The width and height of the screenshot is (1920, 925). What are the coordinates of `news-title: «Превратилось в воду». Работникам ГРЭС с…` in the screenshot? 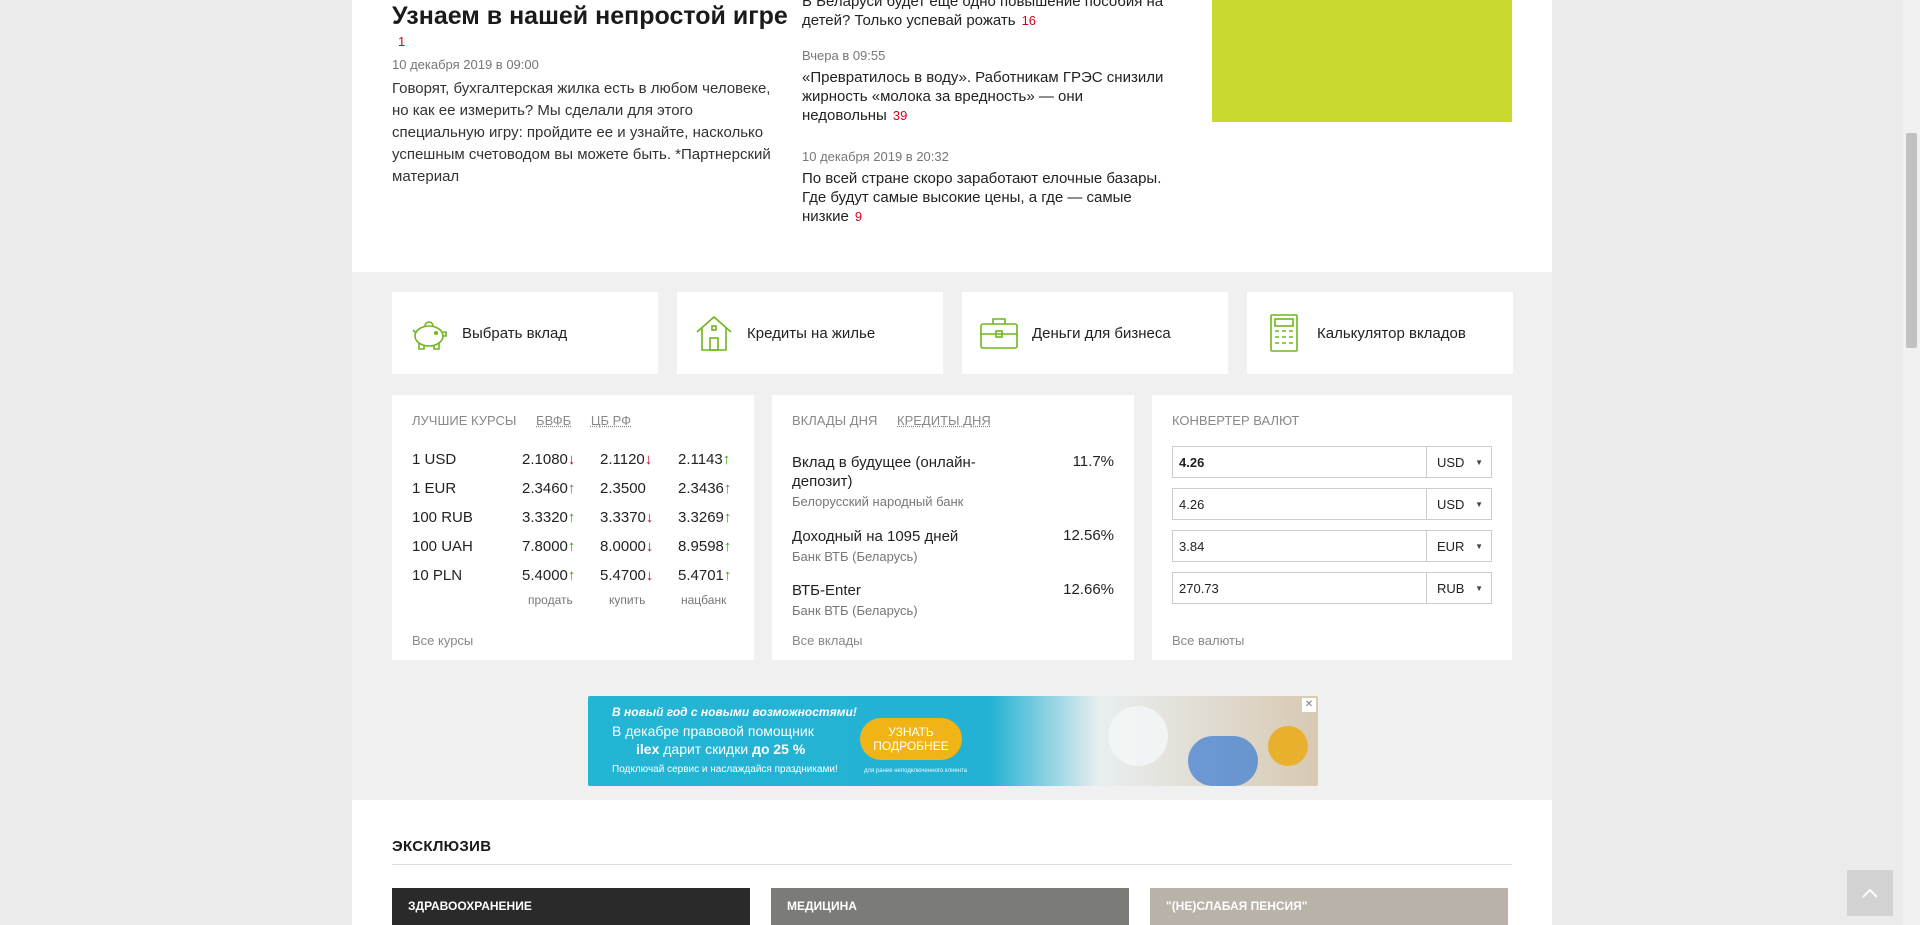 It's located at (982, 96).